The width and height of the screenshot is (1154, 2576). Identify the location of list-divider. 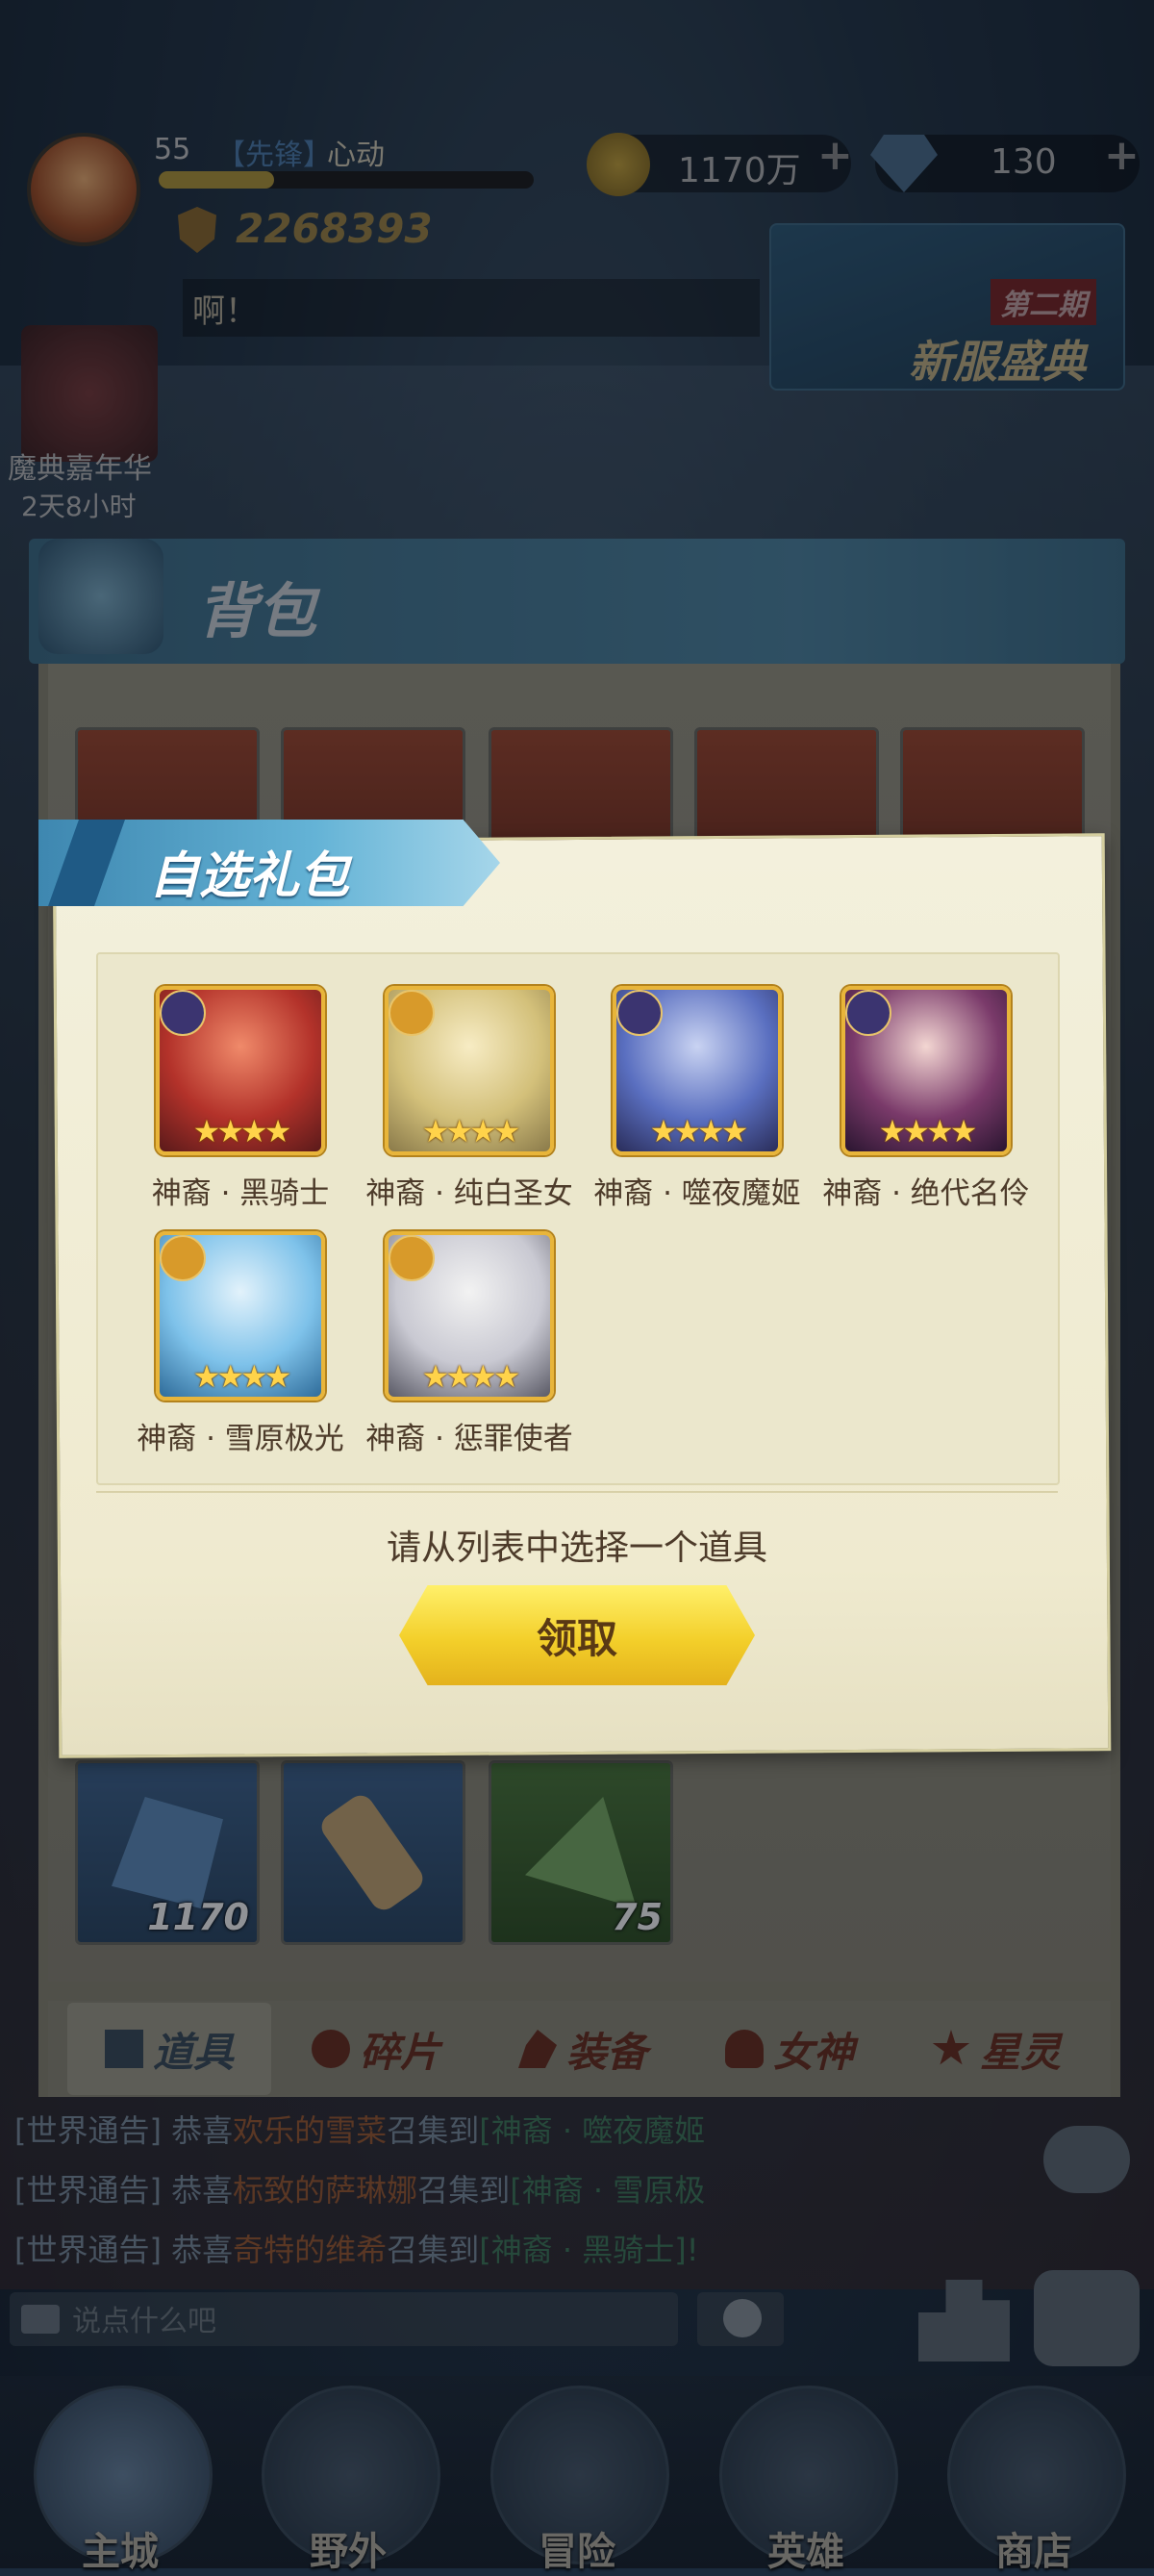
(577, 1492).